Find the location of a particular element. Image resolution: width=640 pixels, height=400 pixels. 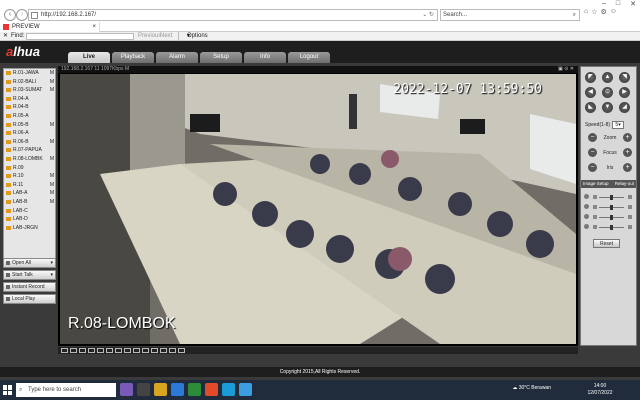

layout-6-icon is located at coordinates (82, 350).